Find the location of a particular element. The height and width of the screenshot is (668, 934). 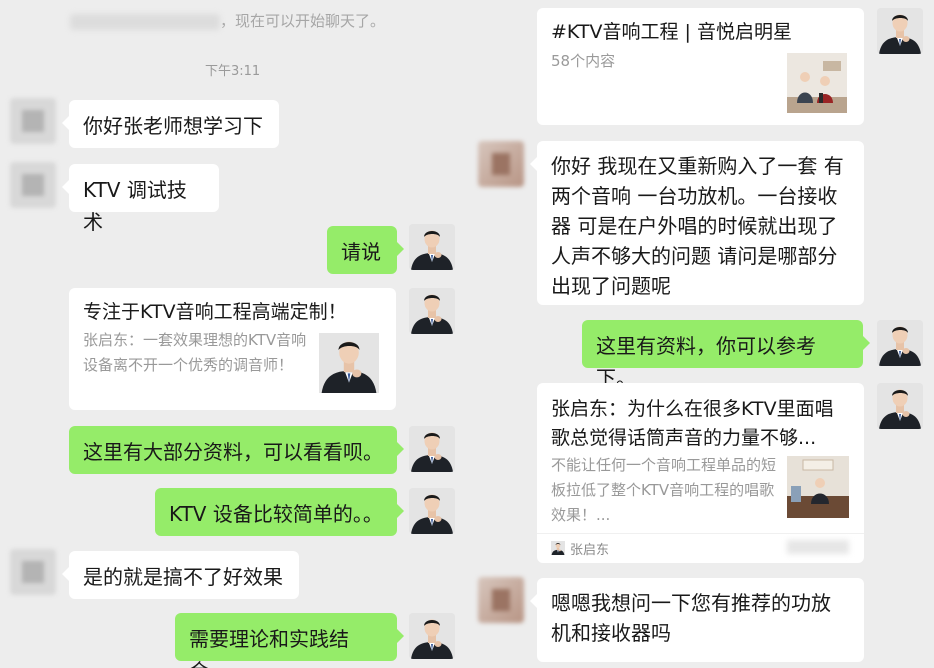

card-title: 专注于KTV音响工程高端定制！ is located at coordinates (215, 312).